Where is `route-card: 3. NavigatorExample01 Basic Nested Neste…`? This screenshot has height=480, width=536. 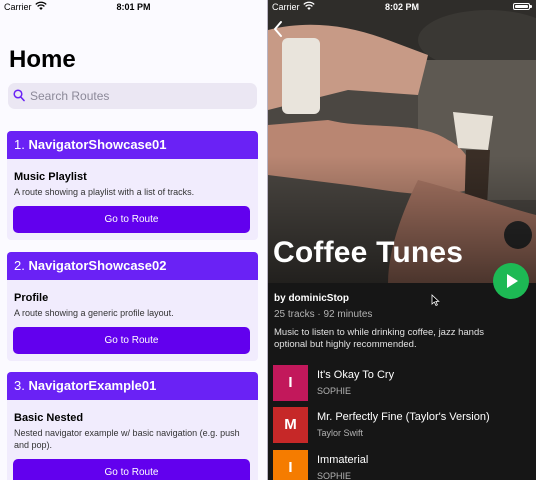 route-card: 3. NavigatorExample01 Basic Nested Neste… is located at coordinates (132, 426).